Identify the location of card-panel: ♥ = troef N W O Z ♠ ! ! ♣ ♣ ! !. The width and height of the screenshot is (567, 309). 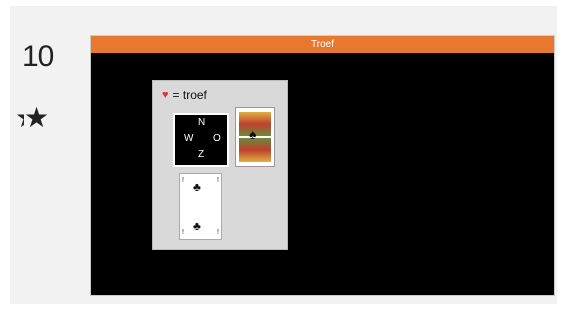
(220, 165).